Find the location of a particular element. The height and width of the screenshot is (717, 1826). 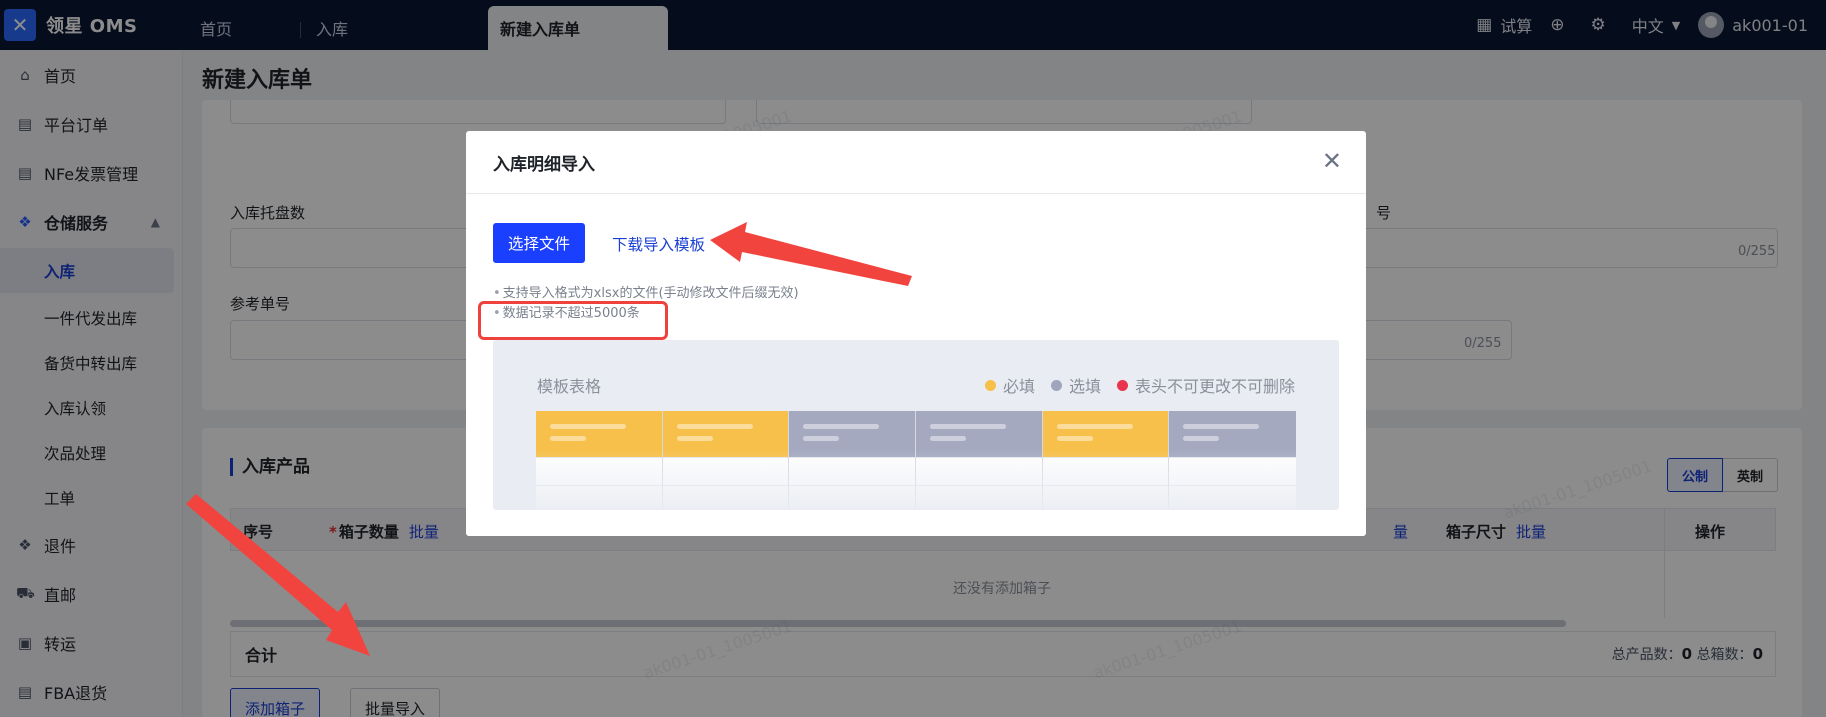

legend-label: 必填 is located at coordinates (1018, 386).